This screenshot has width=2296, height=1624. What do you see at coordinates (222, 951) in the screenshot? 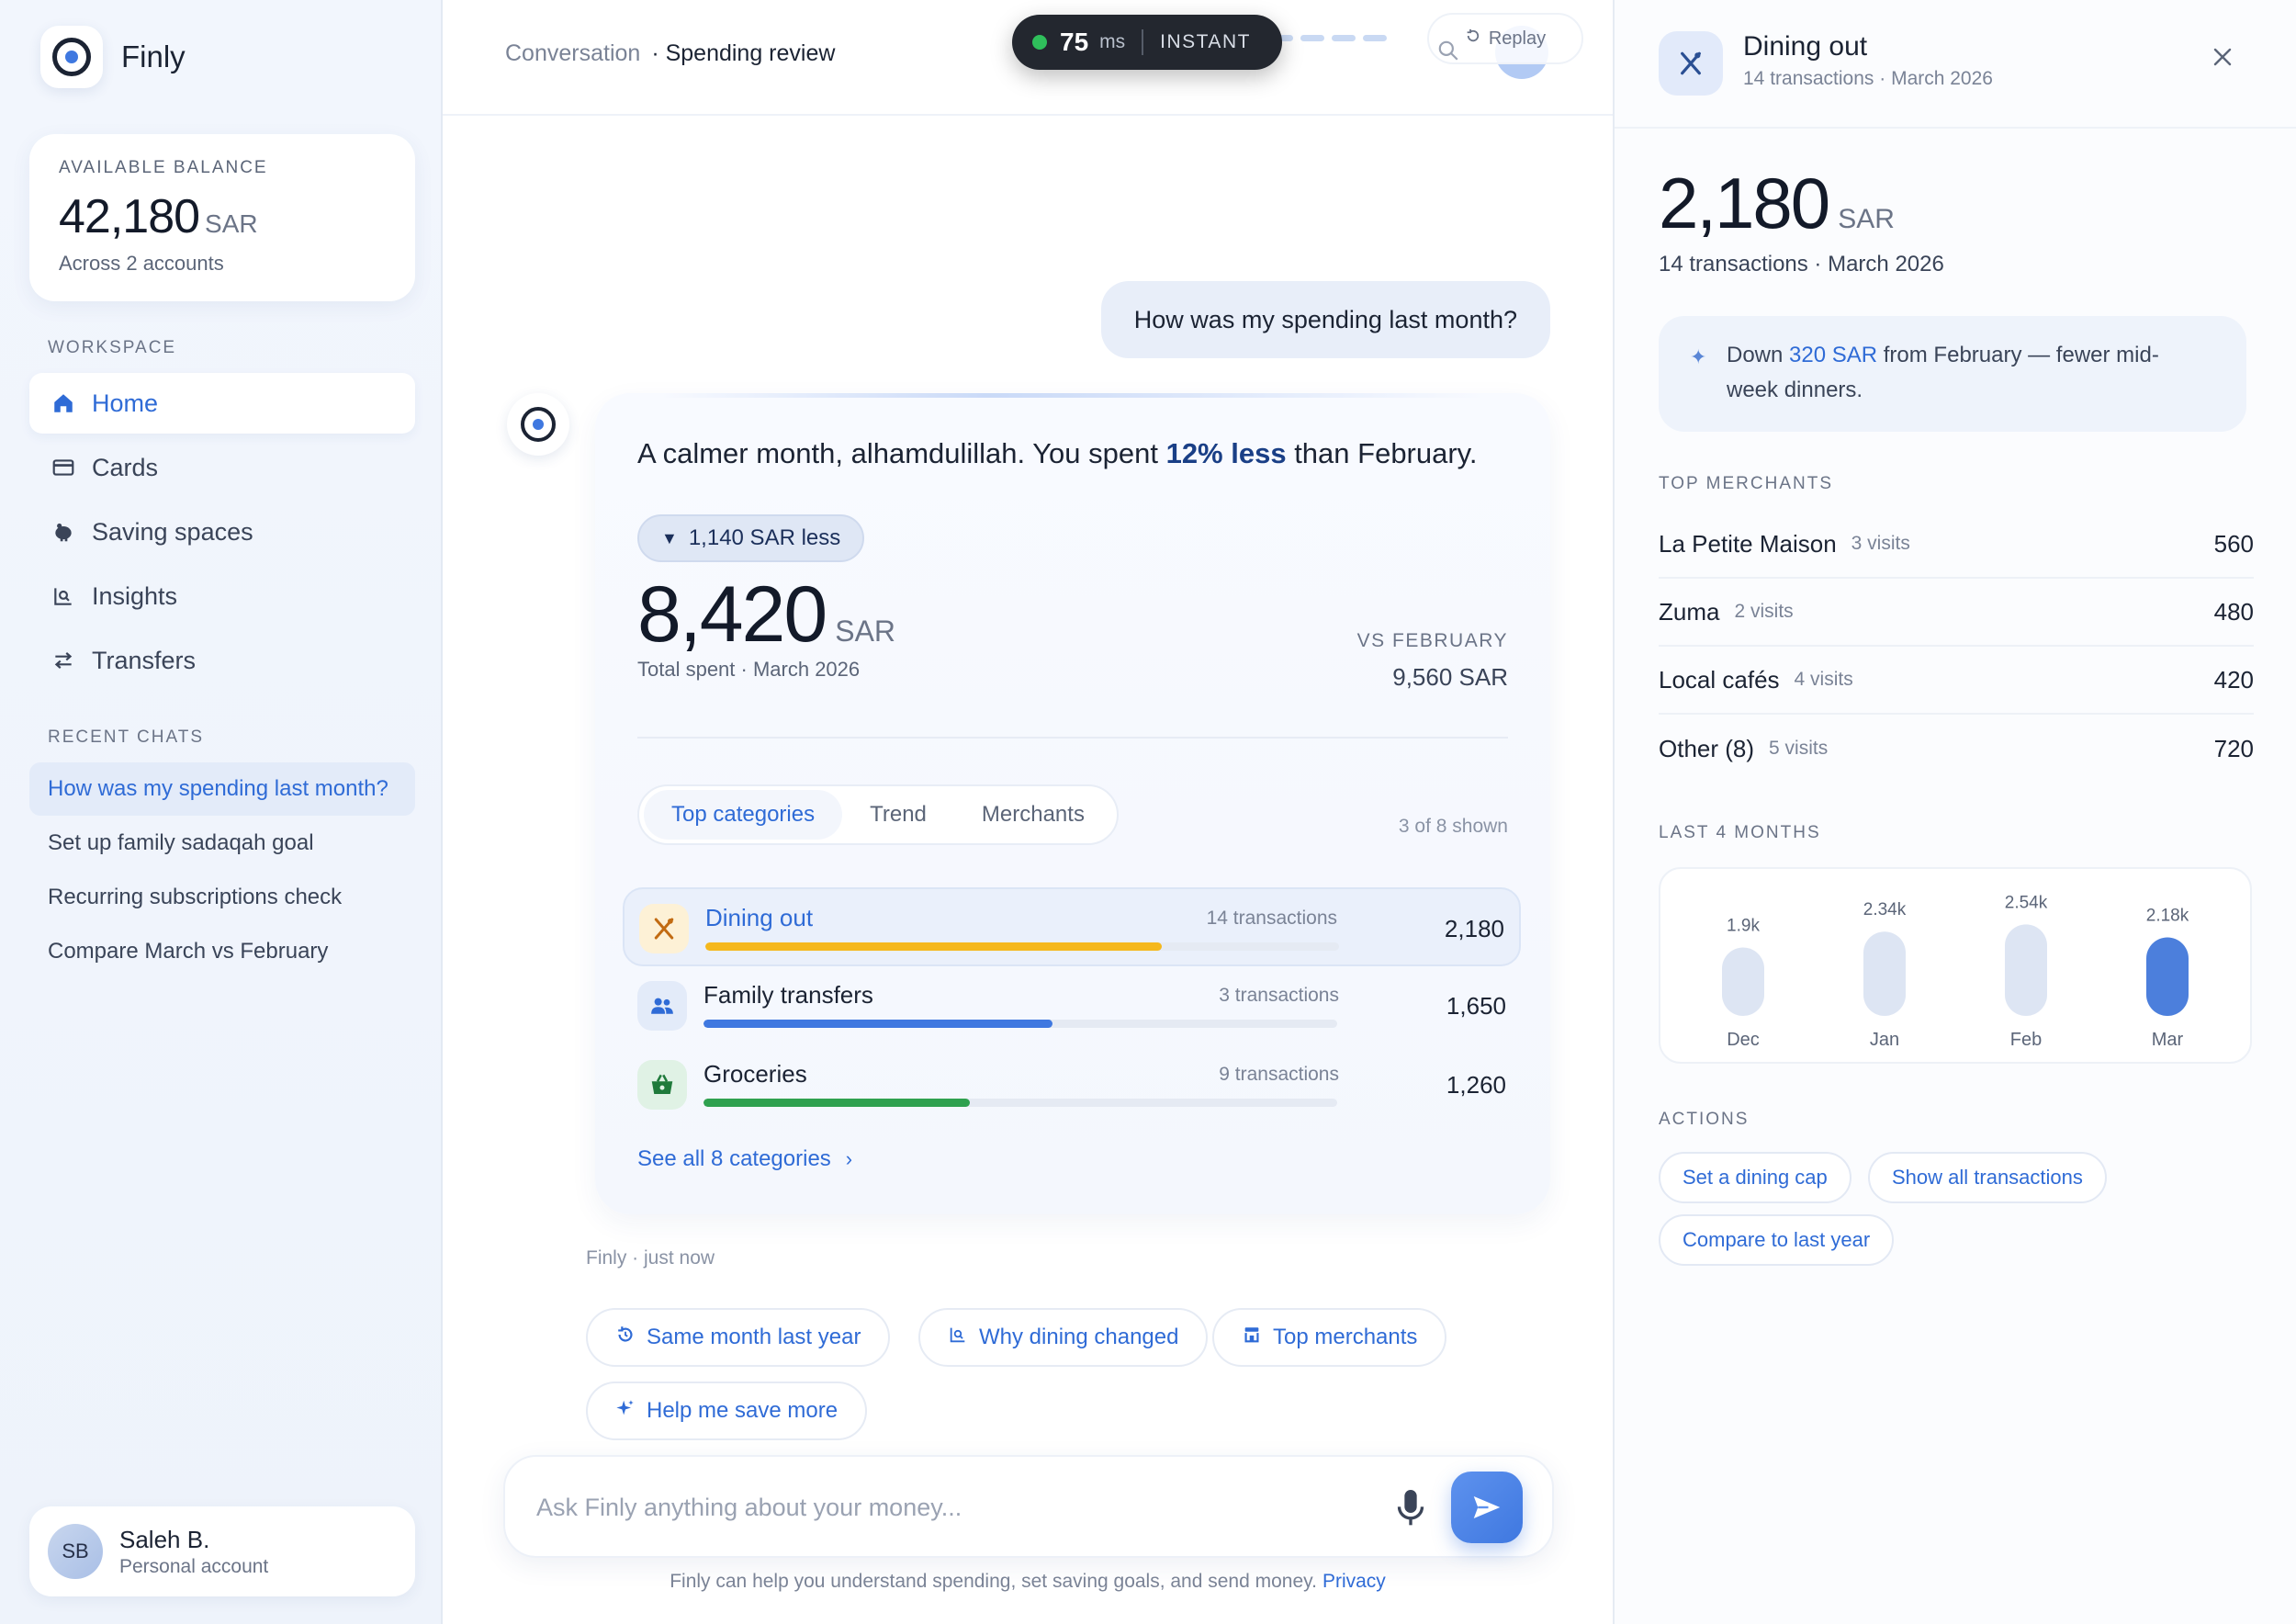
I see `recent-chat-item: Compare March vs February` at bounding box center [222, 951].